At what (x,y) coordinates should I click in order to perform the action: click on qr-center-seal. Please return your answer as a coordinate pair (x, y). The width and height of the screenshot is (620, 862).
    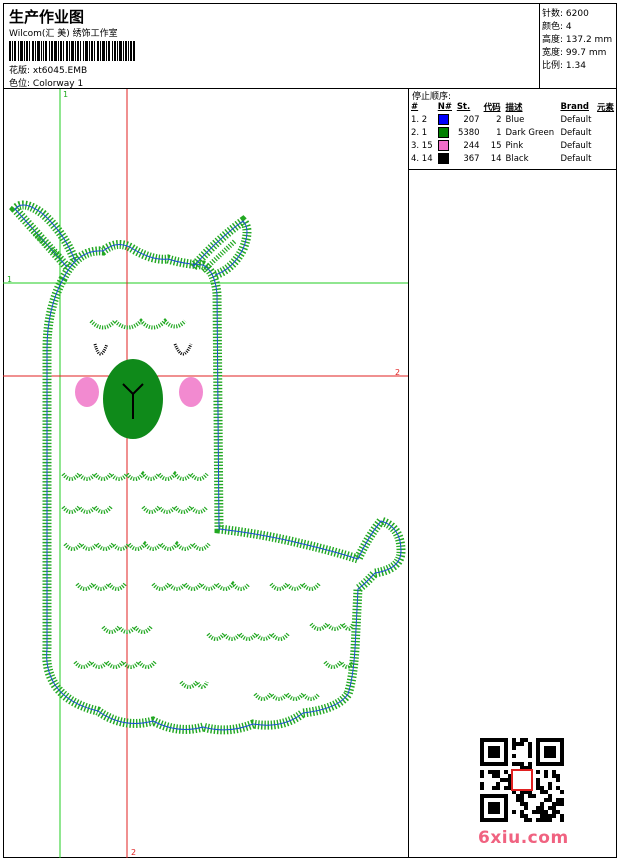
    Looking at the image, I should click on (522, 780).